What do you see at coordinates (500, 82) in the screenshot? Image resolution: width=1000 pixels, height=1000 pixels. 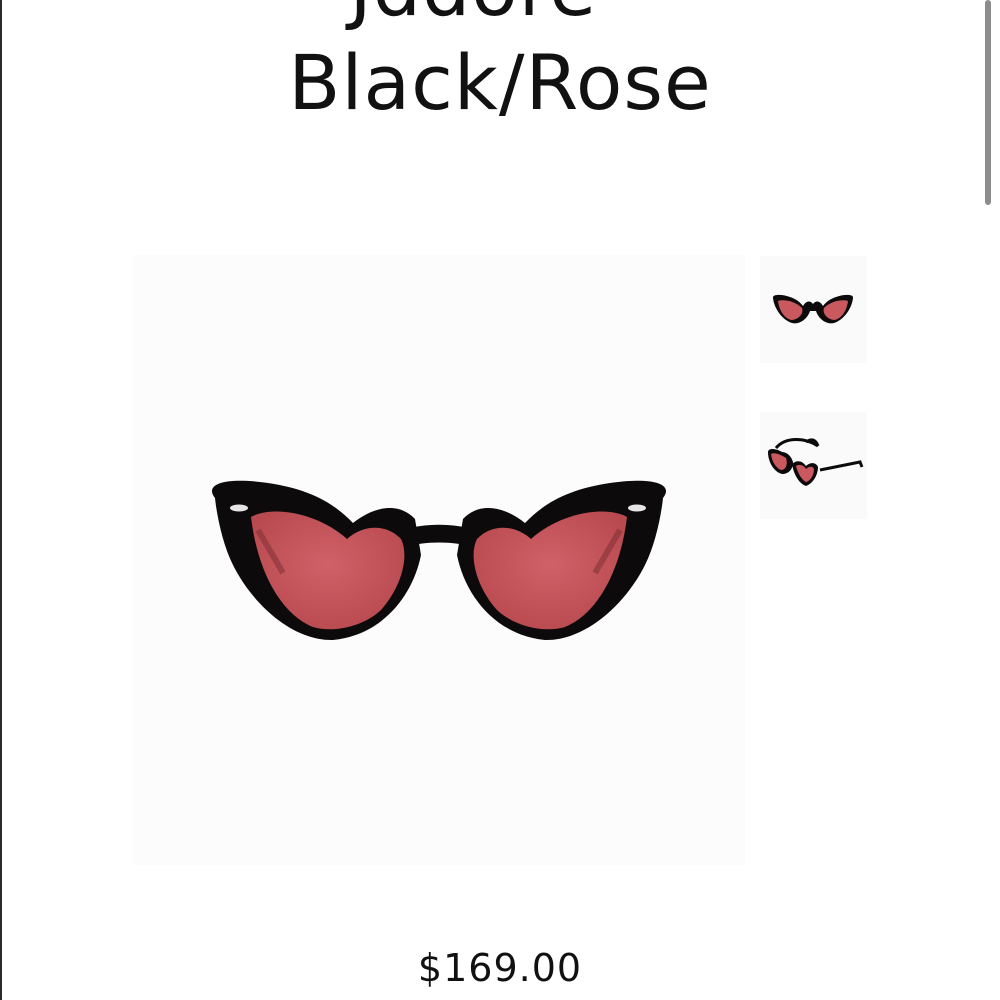 I see `product-title-line-2: Black/Rose` at bounding box center [500, 82].